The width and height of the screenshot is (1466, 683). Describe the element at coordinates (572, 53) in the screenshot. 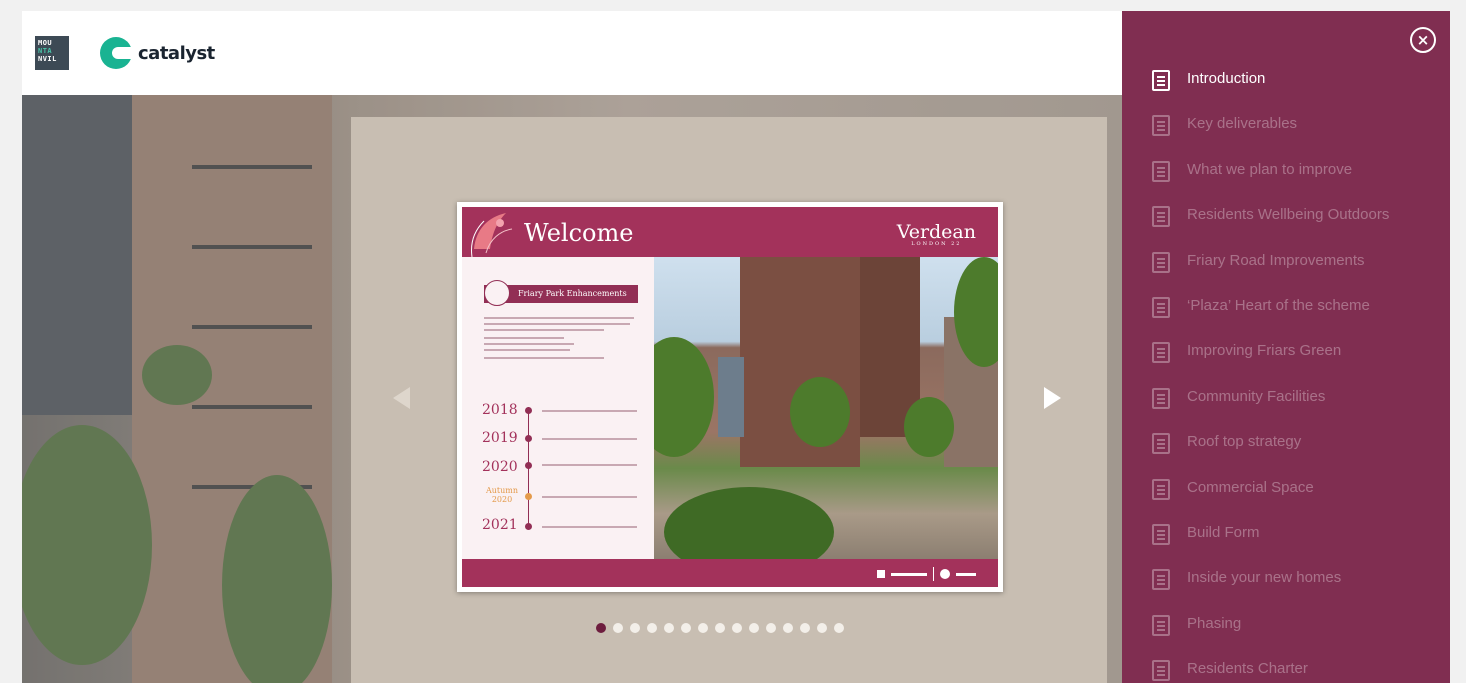

I see `header: MOU NTA NVIL catalyst` at that location.